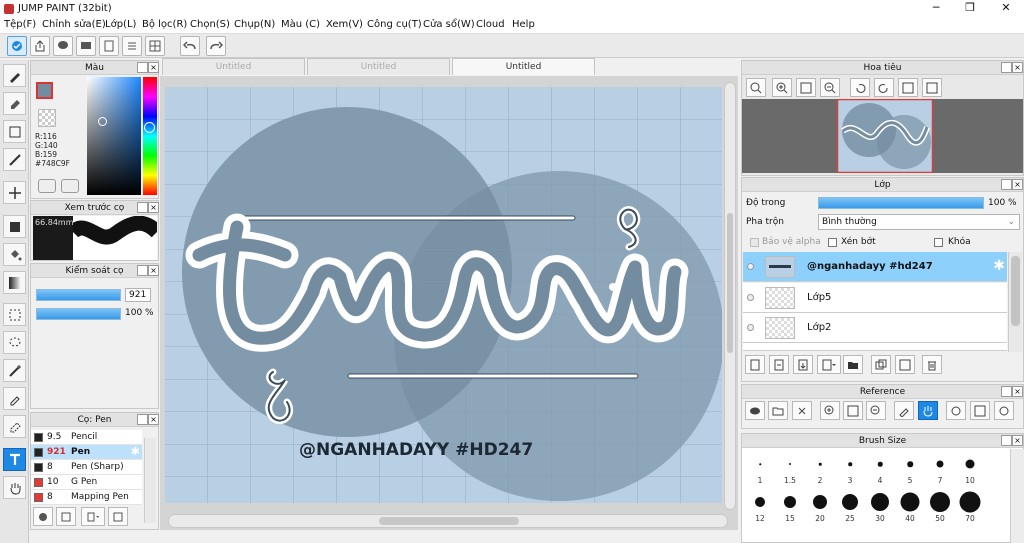 Image resolution: width=1024 pixels, height=543 pixels. Describe the element at coordinates (881, 364) in the screenshot. I see `merge-layer-icon` at that location.